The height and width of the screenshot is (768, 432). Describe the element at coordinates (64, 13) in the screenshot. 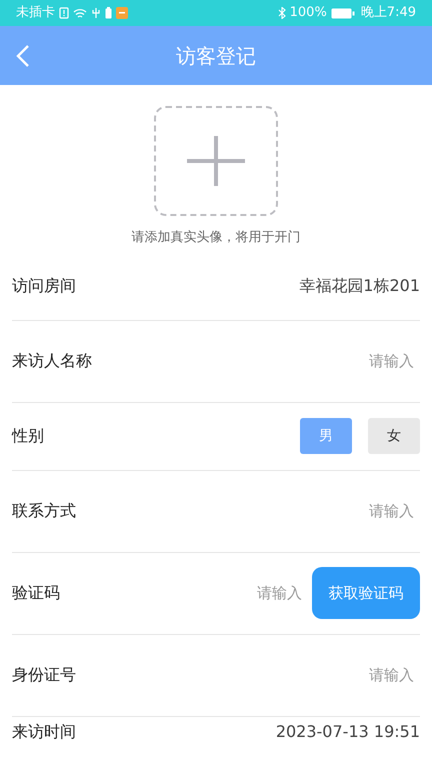

I see `sim-icon` at that location.